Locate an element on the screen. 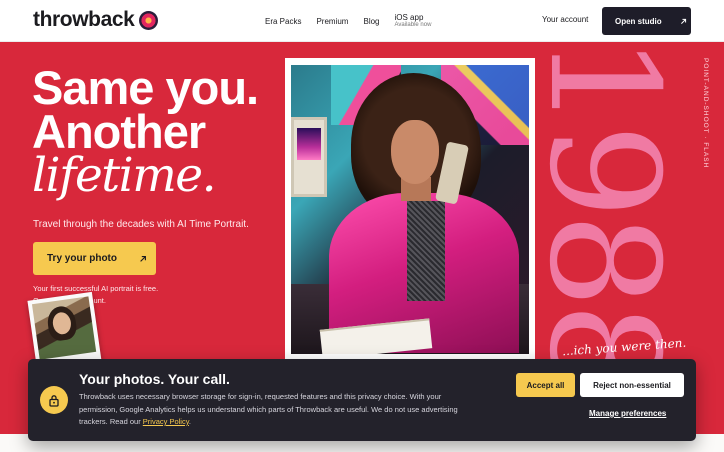 The image size is (724, 452). reject-non-essential-button: Reject non-essential is located at coordinates (632, 385).